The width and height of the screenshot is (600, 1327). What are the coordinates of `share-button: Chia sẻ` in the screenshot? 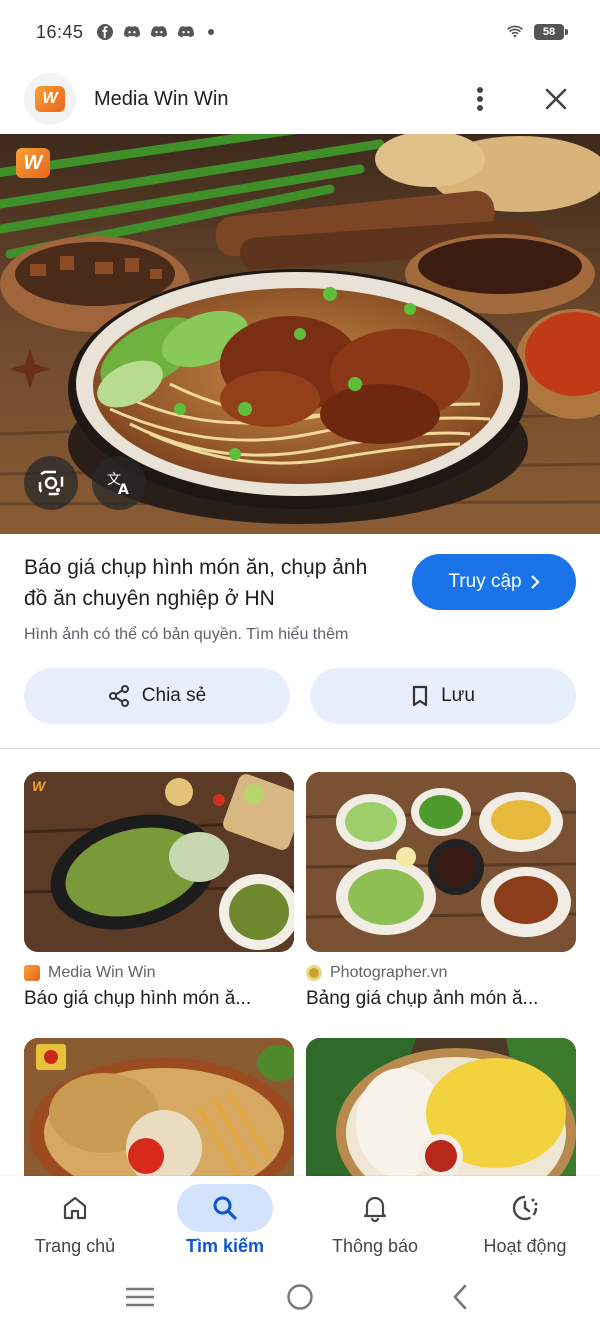 It's located at (157, 696).